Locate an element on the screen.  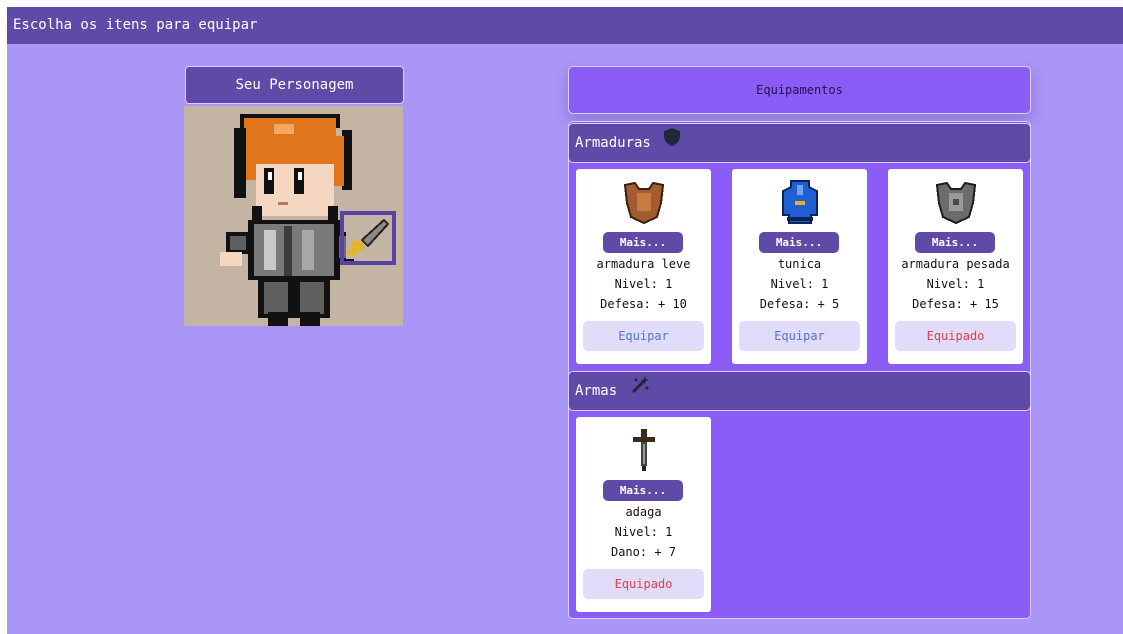
item-name: armadura pesada is located at coordinates (955, 264).